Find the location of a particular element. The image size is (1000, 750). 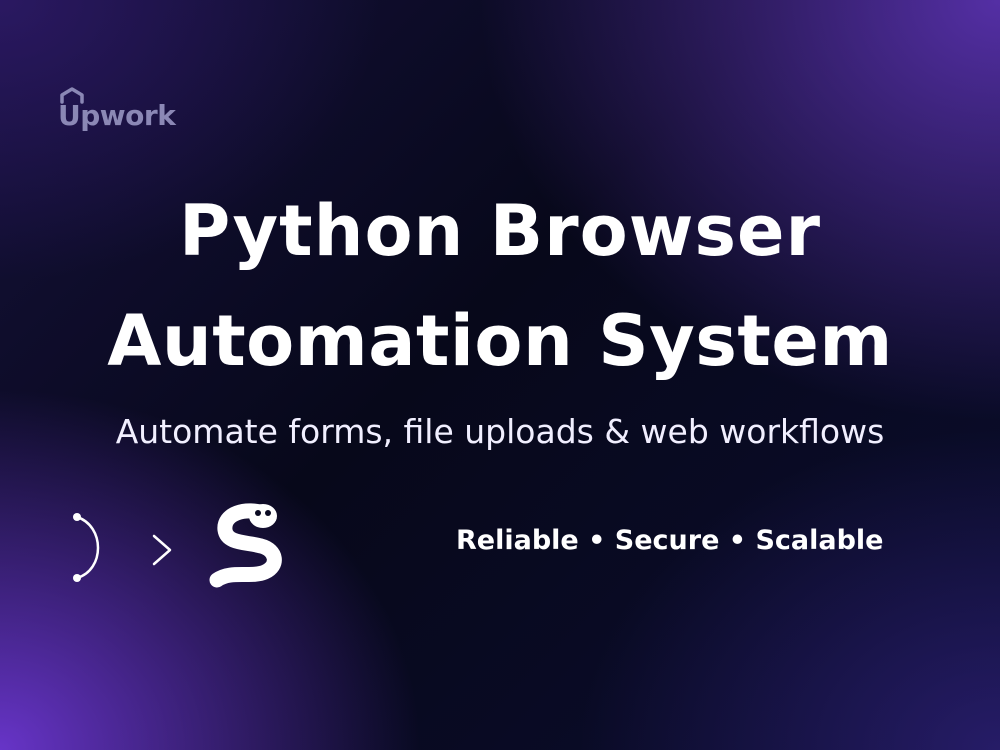

upwork-logo-icon is located at coordinates (72, 95).